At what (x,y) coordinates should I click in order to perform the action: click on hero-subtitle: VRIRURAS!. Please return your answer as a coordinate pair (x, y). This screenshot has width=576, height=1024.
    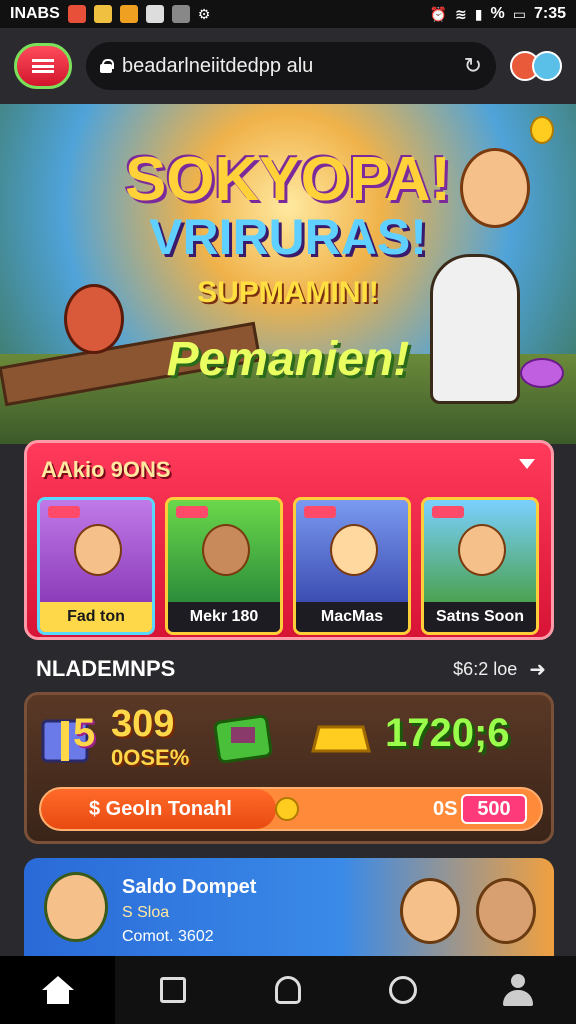
    Looking at the image, I should click on (288, 237).